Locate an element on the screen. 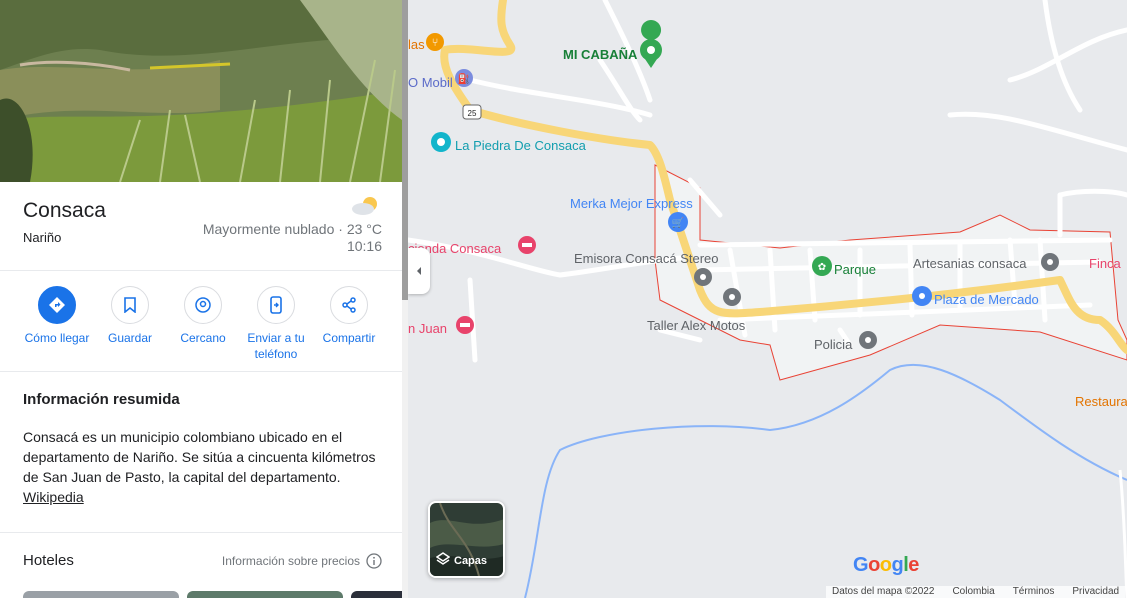 The image size is (1127, 598). map-label-parque: Parque is located at coordinates (855, 269).